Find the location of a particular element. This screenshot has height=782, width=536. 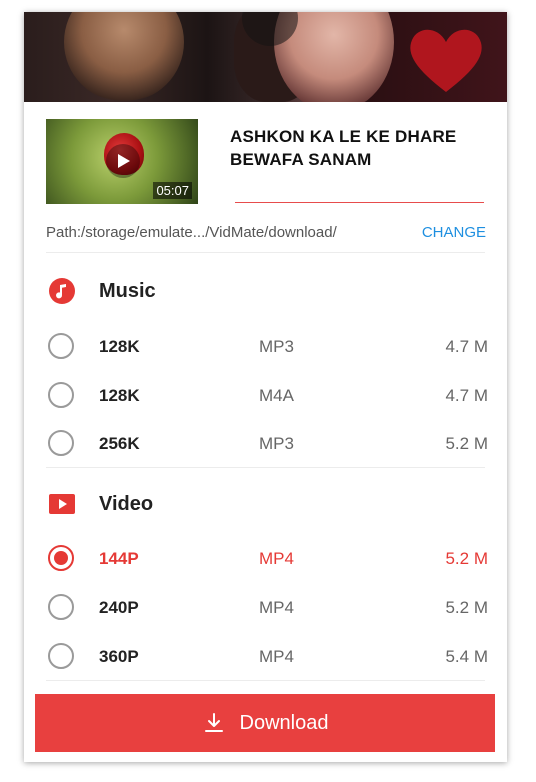

video-title: ASHKON KA LE KE DHARE BEWAFA SANAM is located at coordinates (360, 148).